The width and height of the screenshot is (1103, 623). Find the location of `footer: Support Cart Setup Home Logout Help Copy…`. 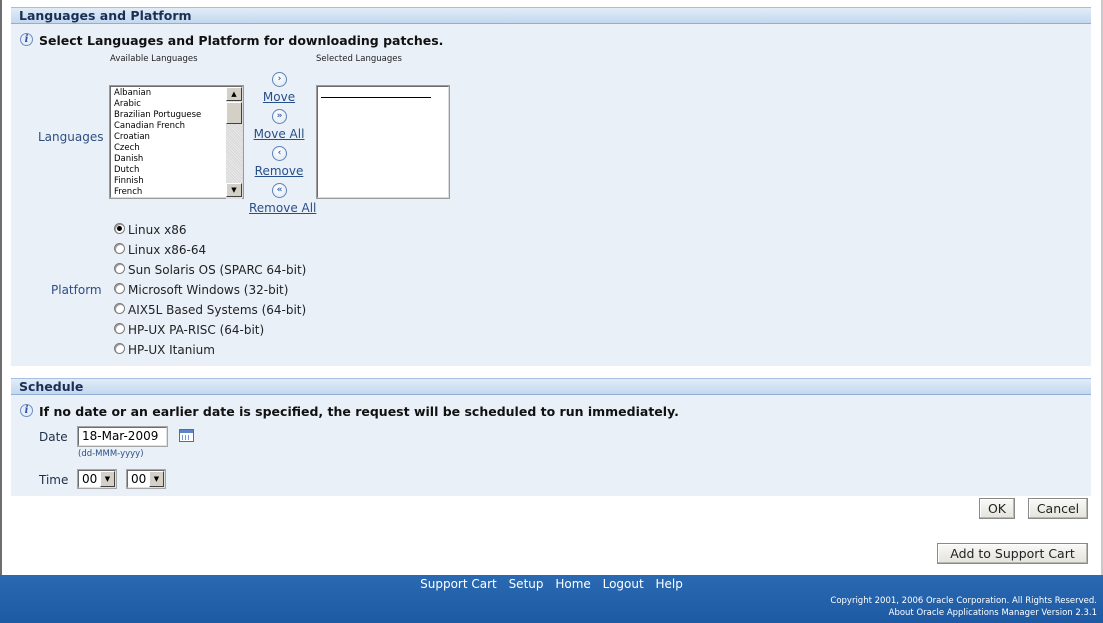

footer: Support Cart Setup Home Logout Help Copy… is located at coordinates (551, 599).